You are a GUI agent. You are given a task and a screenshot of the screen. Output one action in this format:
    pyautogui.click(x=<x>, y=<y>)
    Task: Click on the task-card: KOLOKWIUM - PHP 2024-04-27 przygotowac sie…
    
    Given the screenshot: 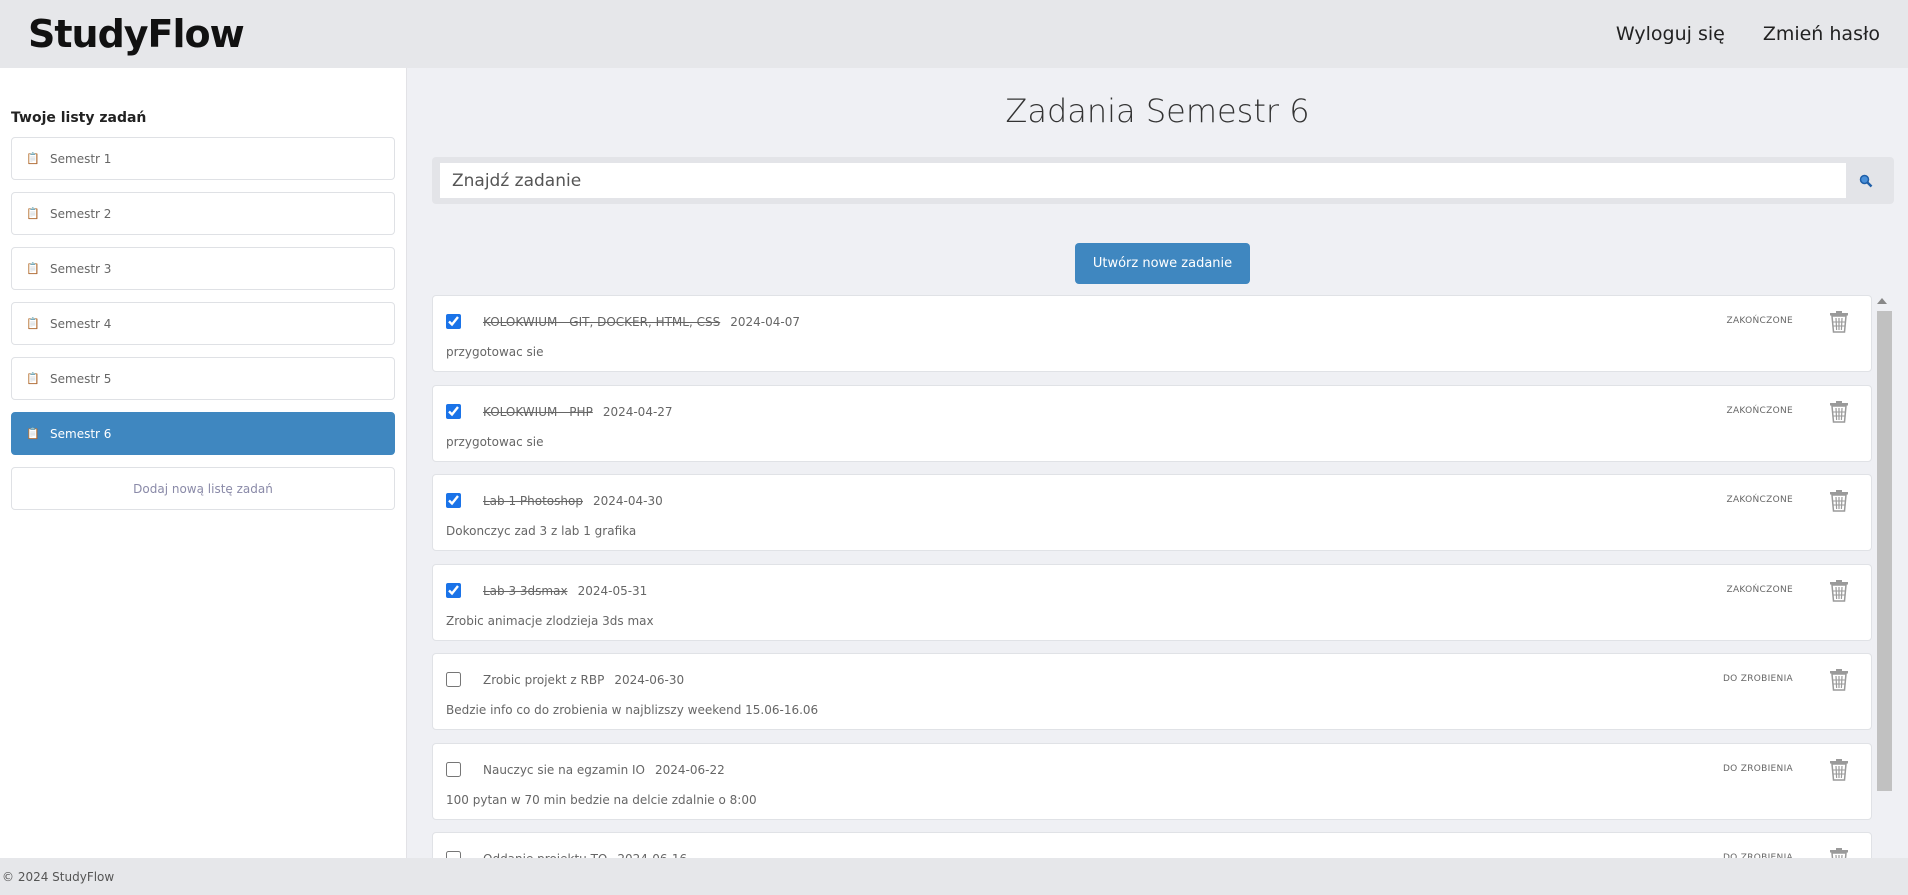 What is the action you would take?
    pyautogui.click(x=1152, y=423)
    